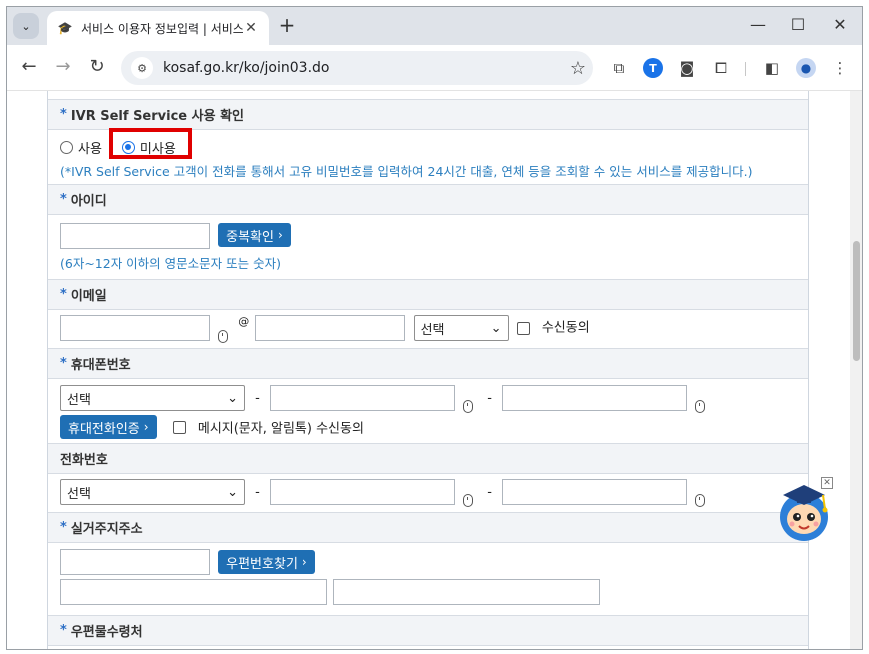 This screenshot has height=654, width=869. What do you see at coordinates (798, 24) in the screenshot?
I see `maximize-button: ☐` at bounding box center [798, 24].